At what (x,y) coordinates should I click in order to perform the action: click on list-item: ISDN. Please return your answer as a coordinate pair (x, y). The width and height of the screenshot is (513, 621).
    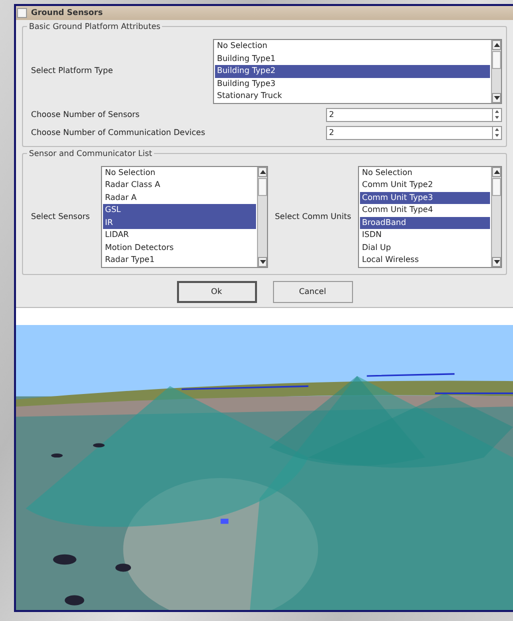
    Looking at the image, I should click on (425, 235).